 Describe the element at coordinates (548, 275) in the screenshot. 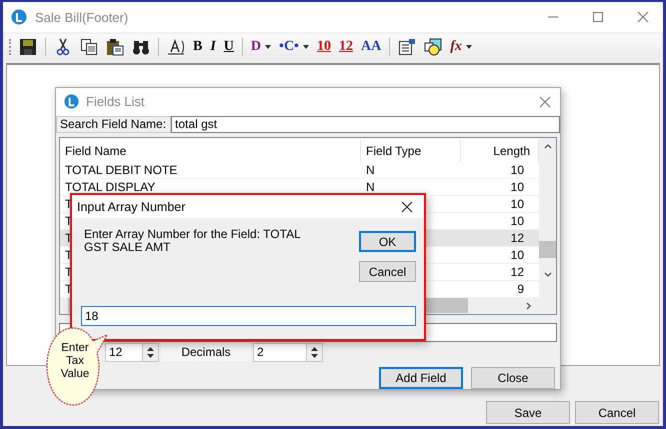

I see `scroll-down-icon` at that location.